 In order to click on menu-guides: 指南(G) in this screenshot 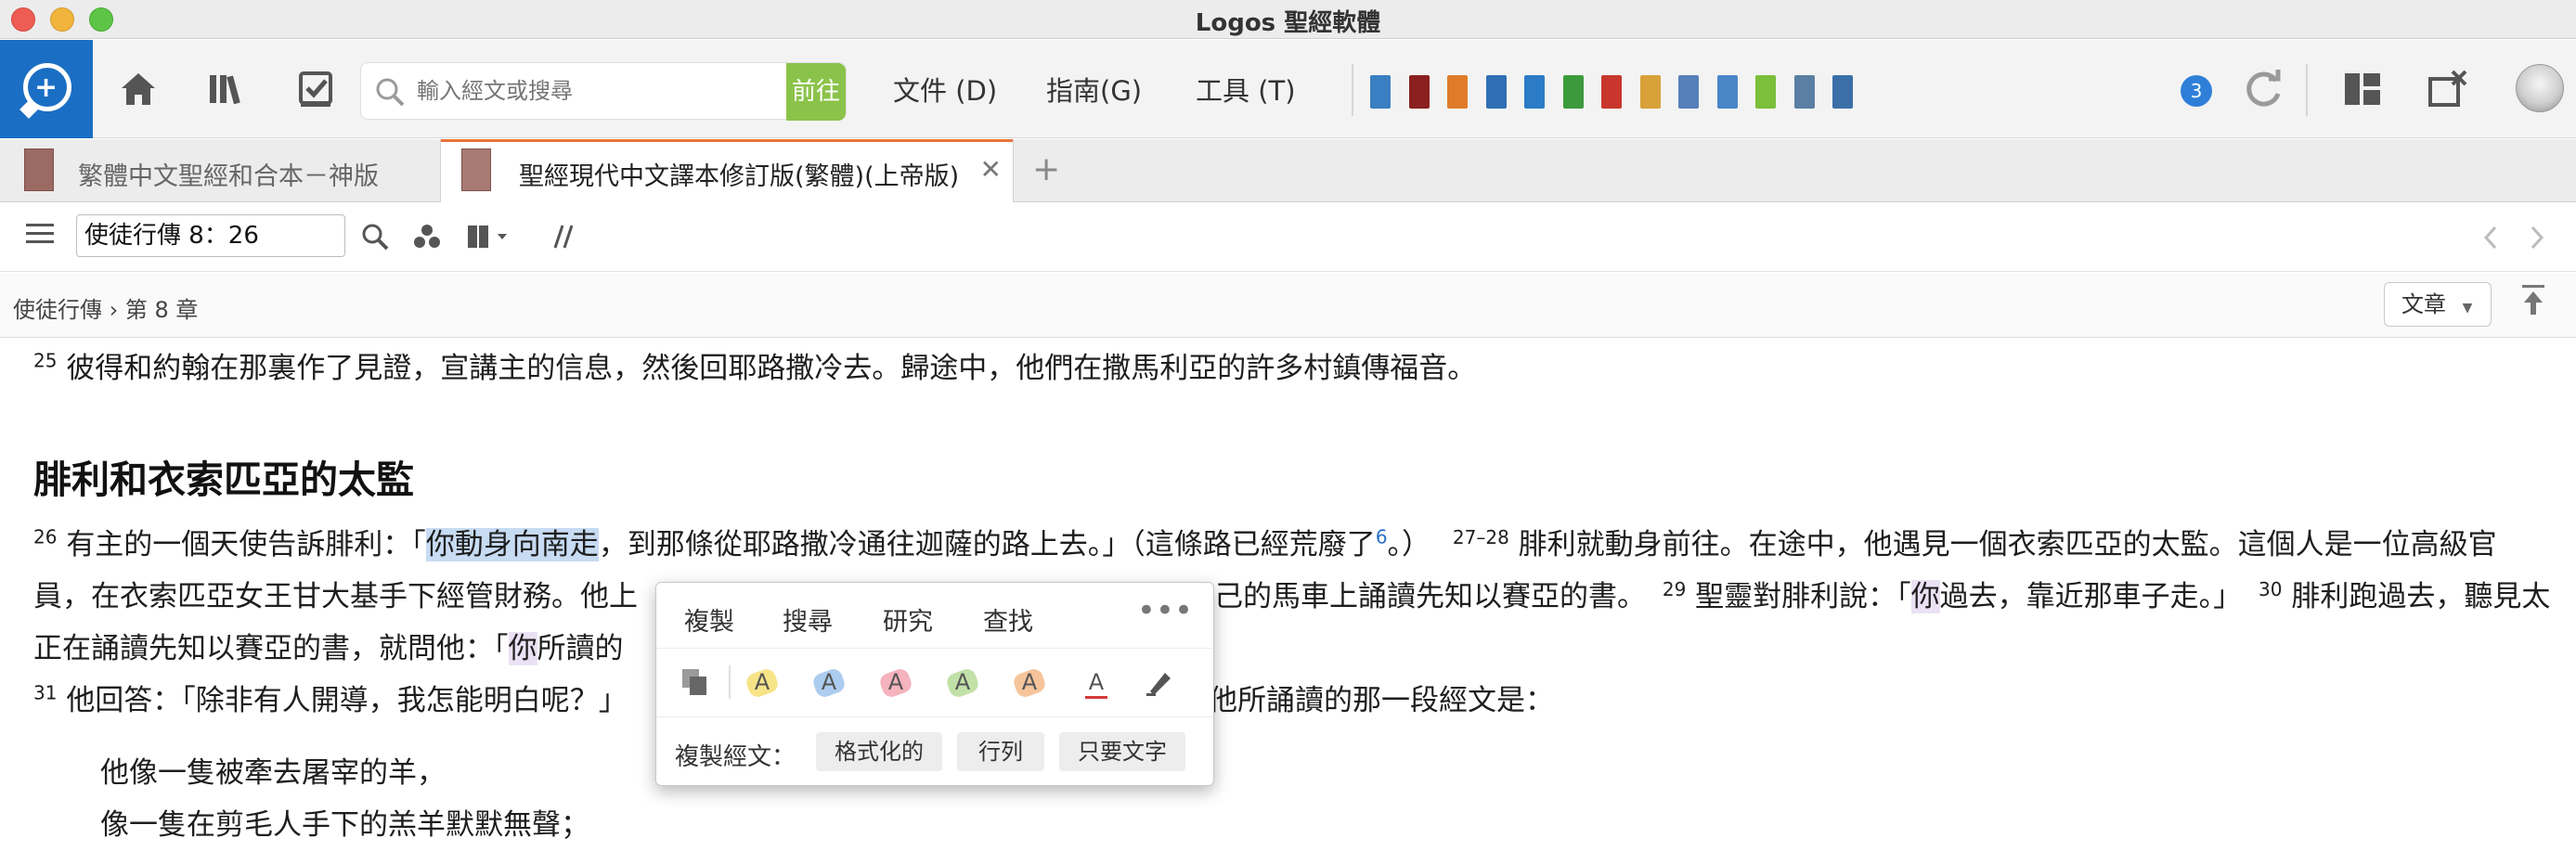, I will do `click(1094, 89)`.